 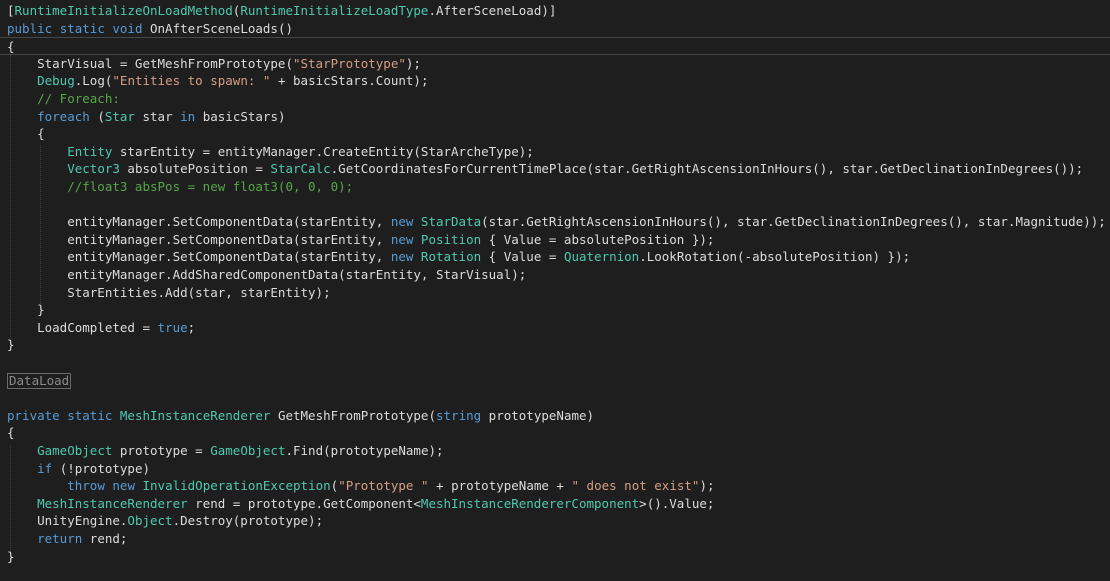 I want to click on region-collapsed-line: DataLoad, so click(x=555, y=381).